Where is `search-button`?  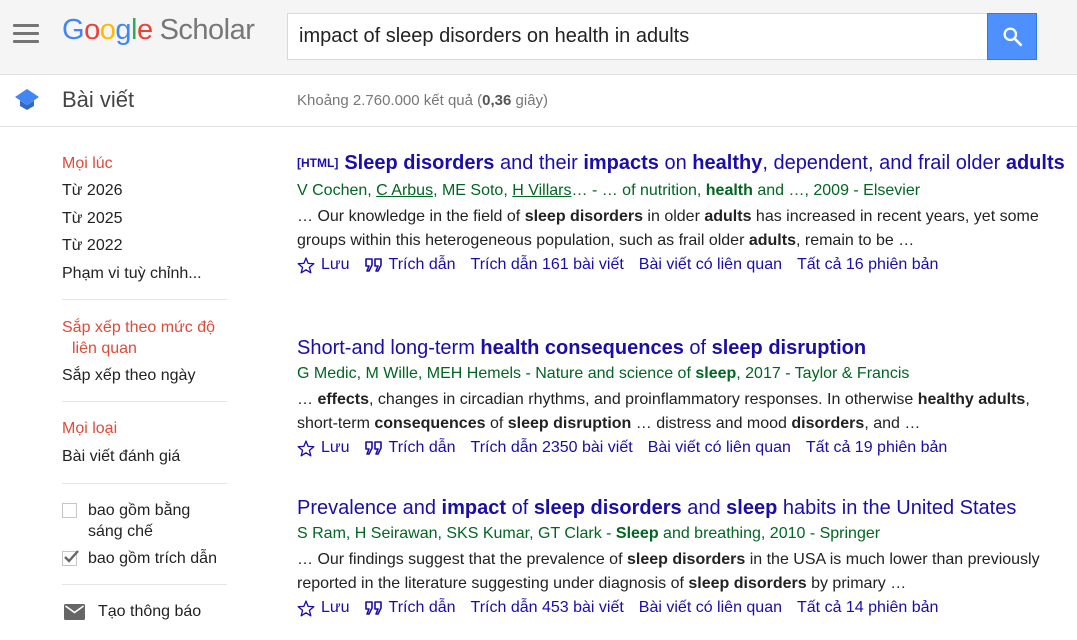
search-button is located at coordinates (1012, 36).